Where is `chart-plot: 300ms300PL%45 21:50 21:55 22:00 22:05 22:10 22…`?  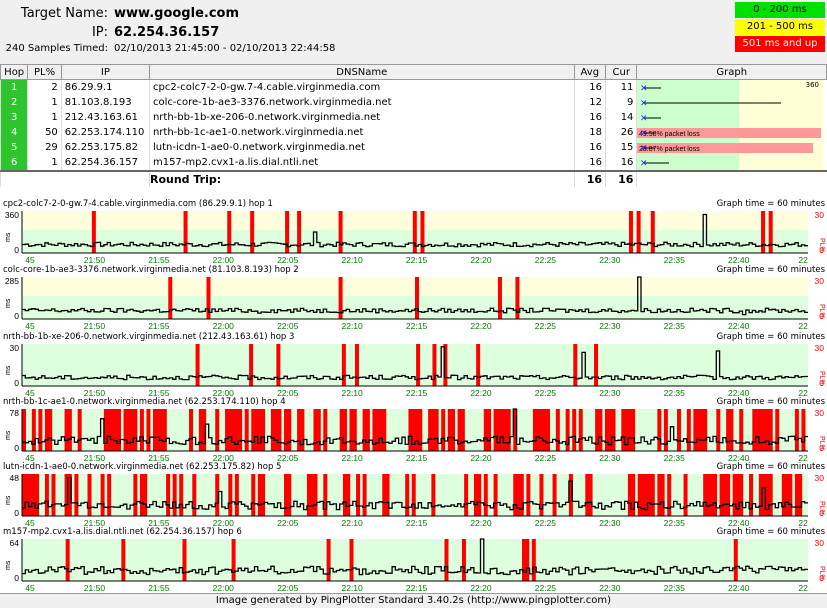
chart-plot: 300ms300PL%45 21:50 21:55 22:00 22:05 22:10 22… is located at coordinates (415, 370).